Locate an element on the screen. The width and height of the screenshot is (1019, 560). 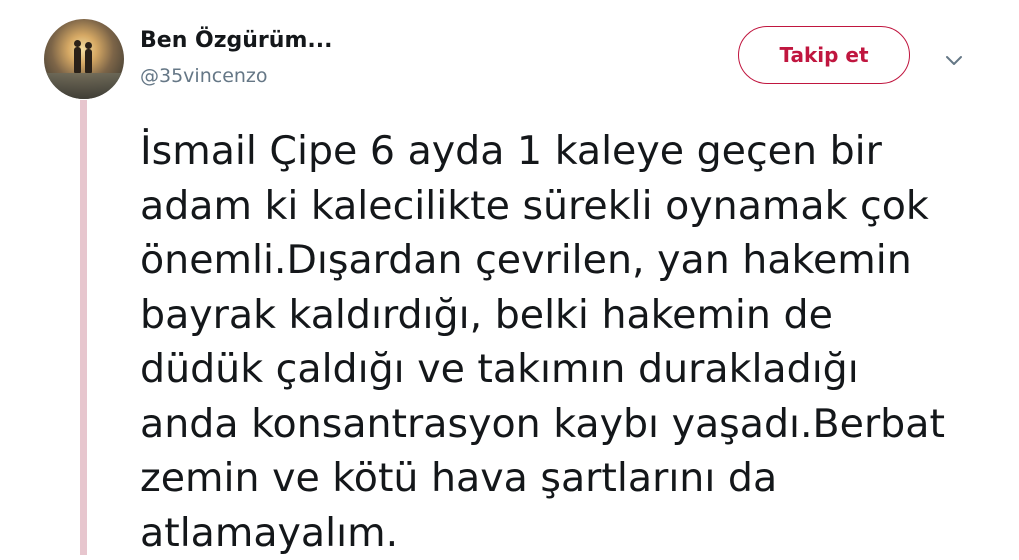
tweet-text-line: bayrak kaldırdığı, belki hakemin de is located at coordinates (570, 315).